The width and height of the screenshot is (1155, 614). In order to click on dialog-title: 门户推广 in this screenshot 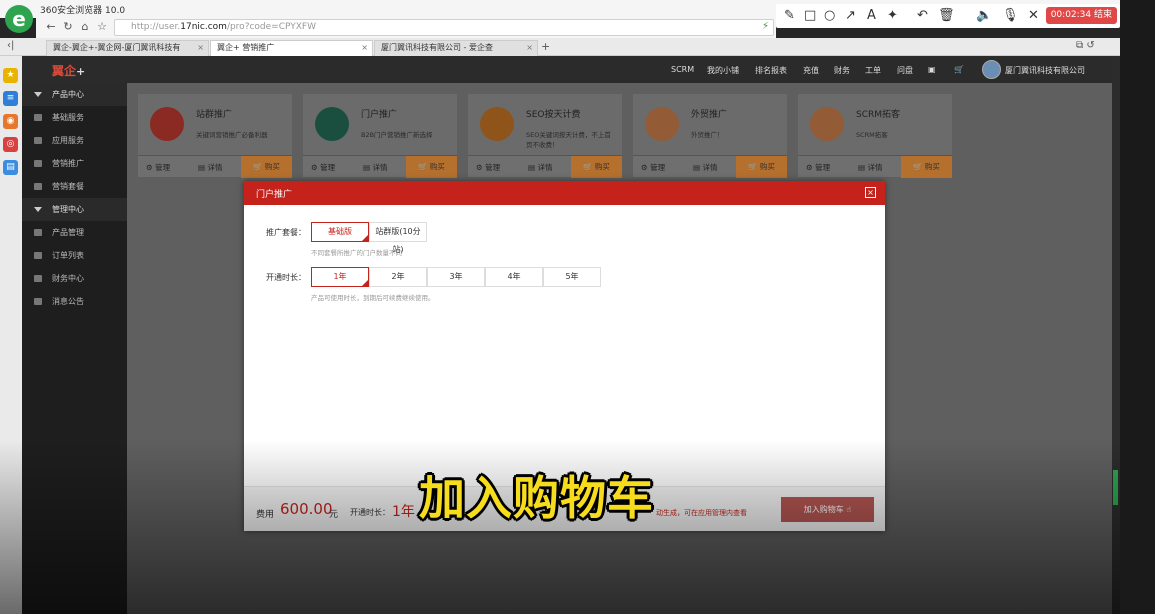, I will do `click(274, 195)`.